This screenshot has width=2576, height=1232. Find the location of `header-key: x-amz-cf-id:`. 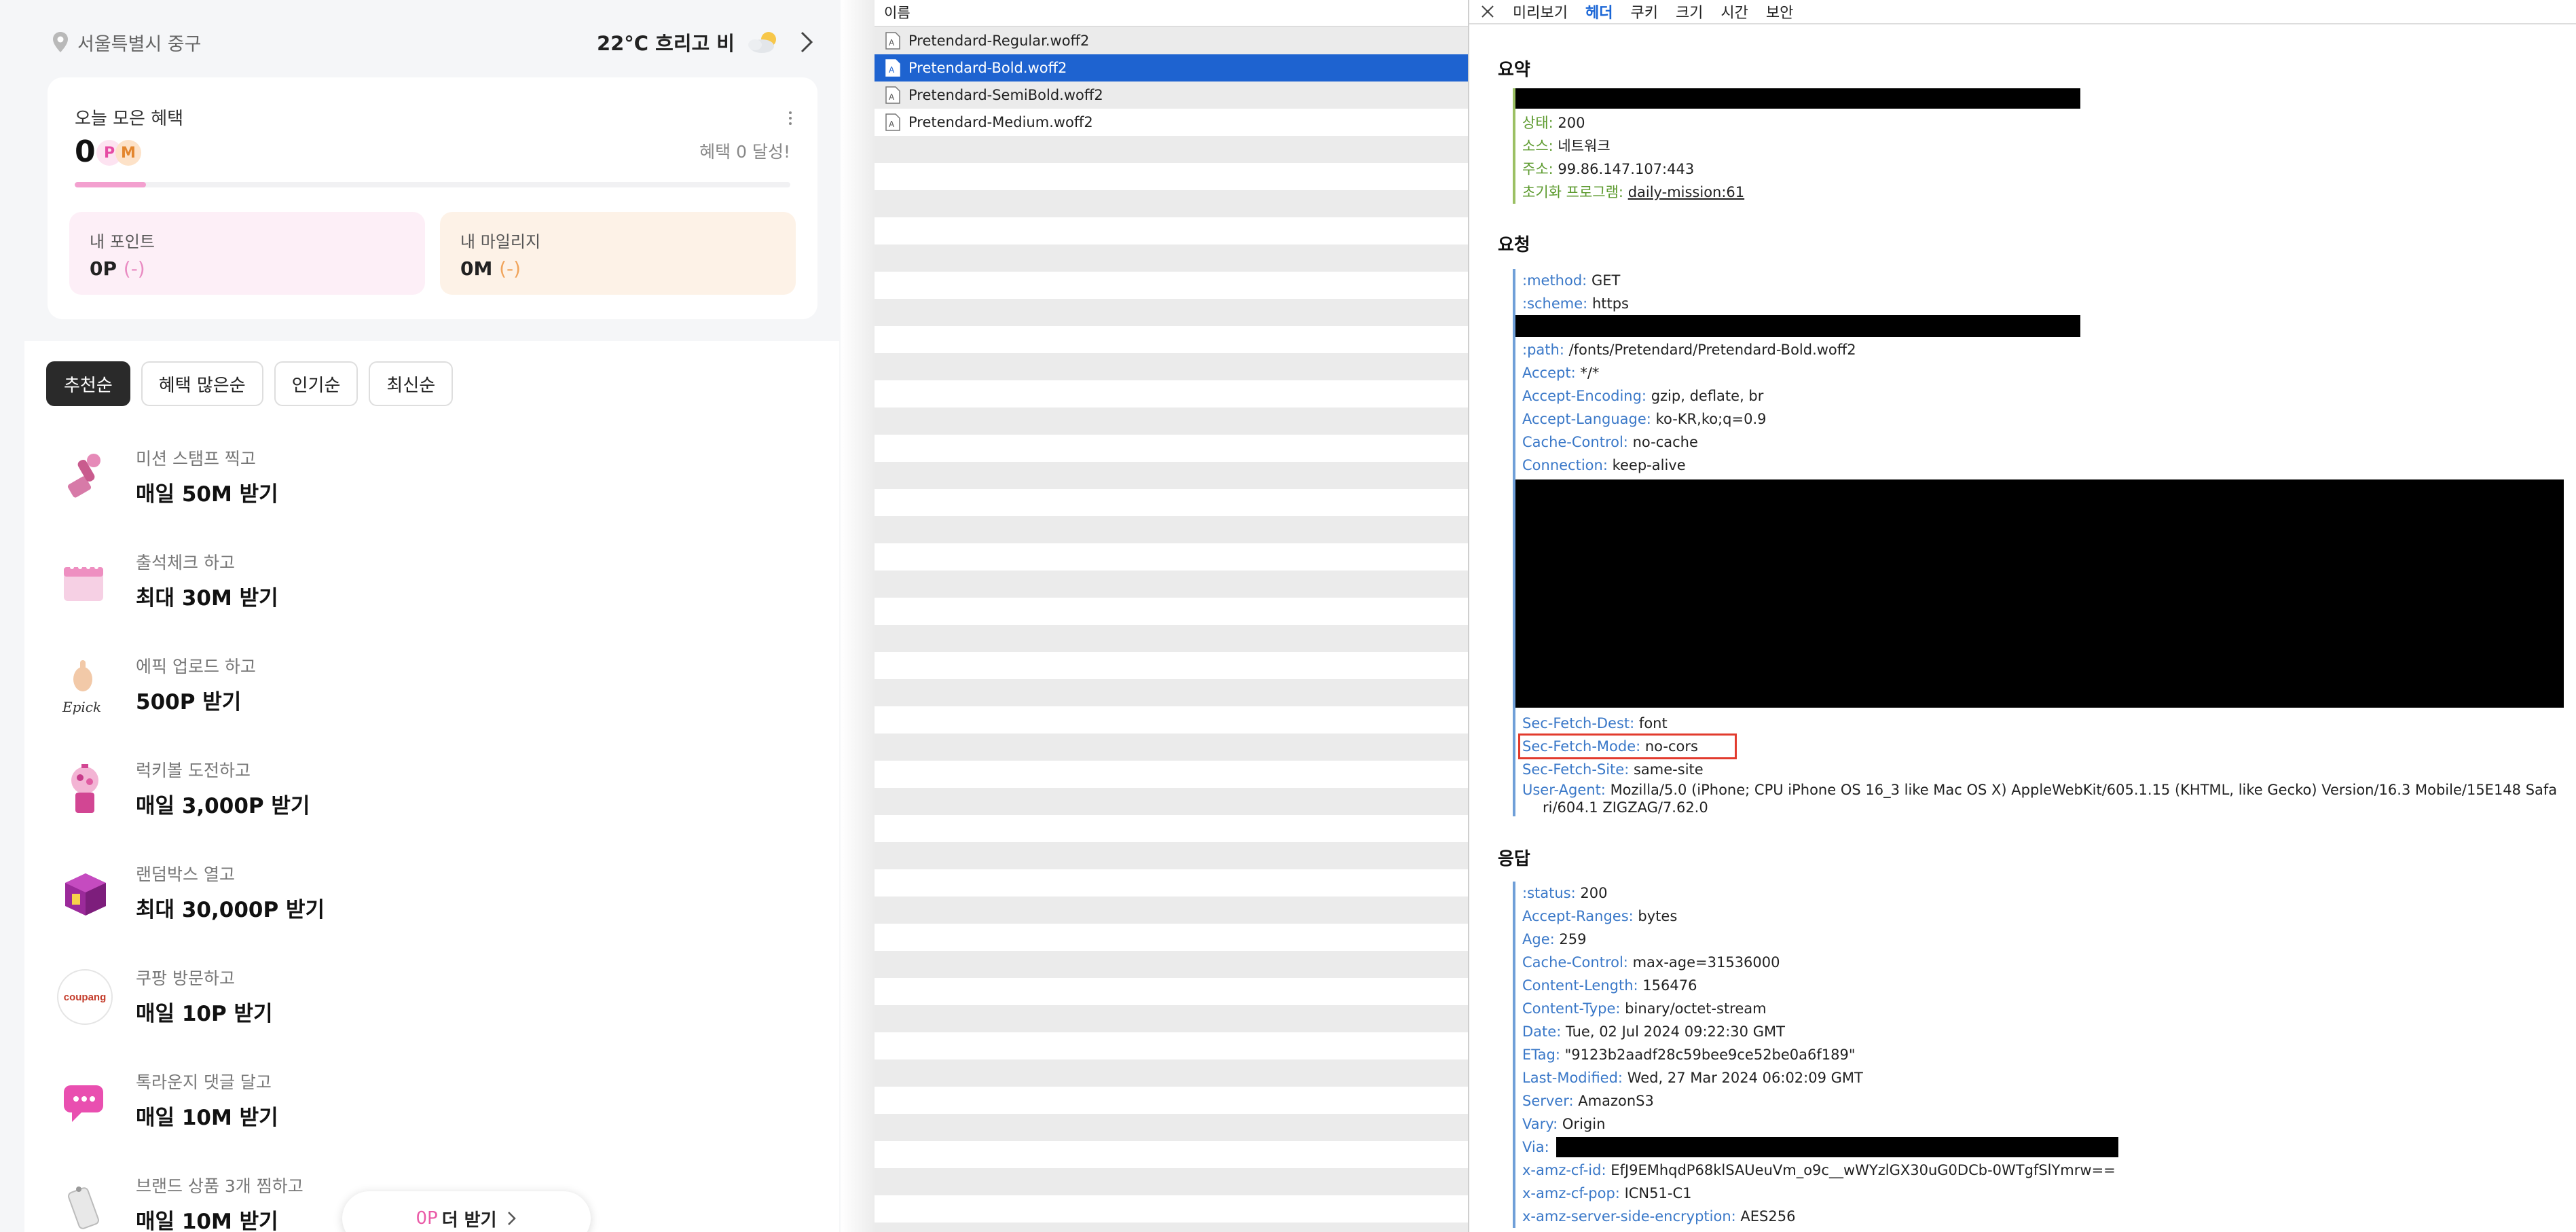

header-key: x-amz-cf-id: is located at coordinates (1564, 1170).